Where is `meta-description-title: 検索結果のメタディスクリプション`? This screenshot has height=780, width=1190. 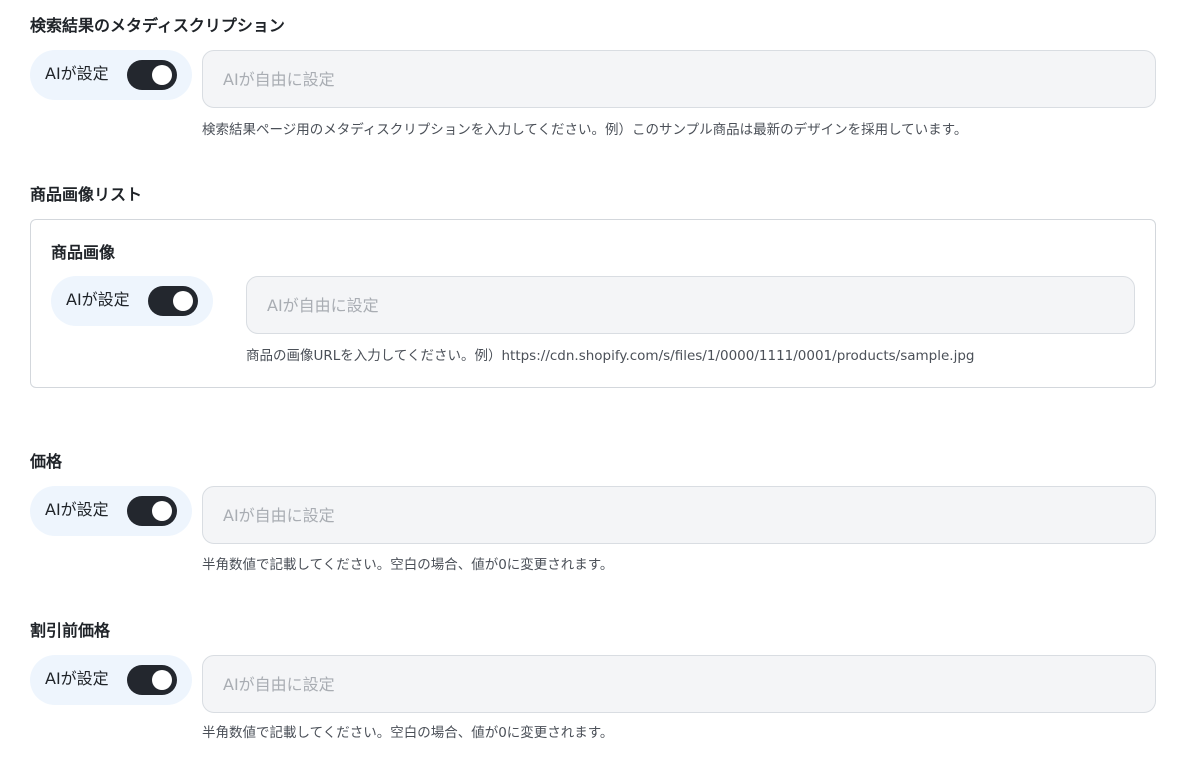 meta-description-title: 検索結果のメタディスクリプション is located at coordinates (157, 25).